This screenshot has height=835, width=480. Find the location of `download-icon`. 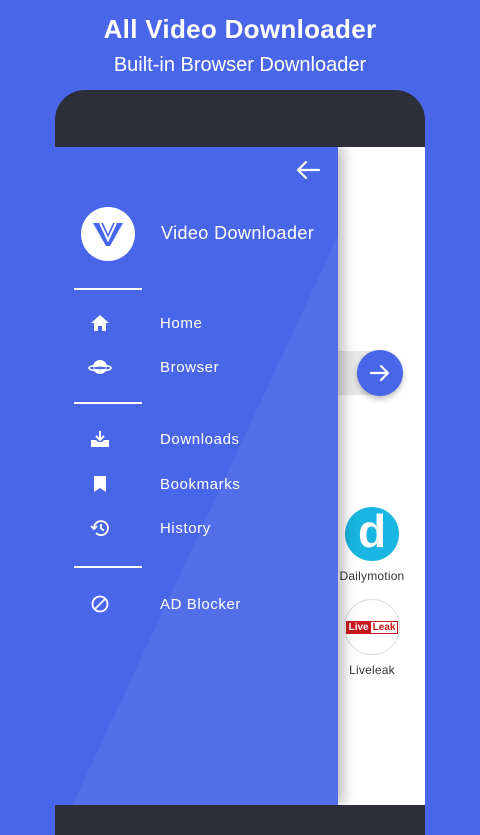

download-icon is located at coordinates (100, 439).